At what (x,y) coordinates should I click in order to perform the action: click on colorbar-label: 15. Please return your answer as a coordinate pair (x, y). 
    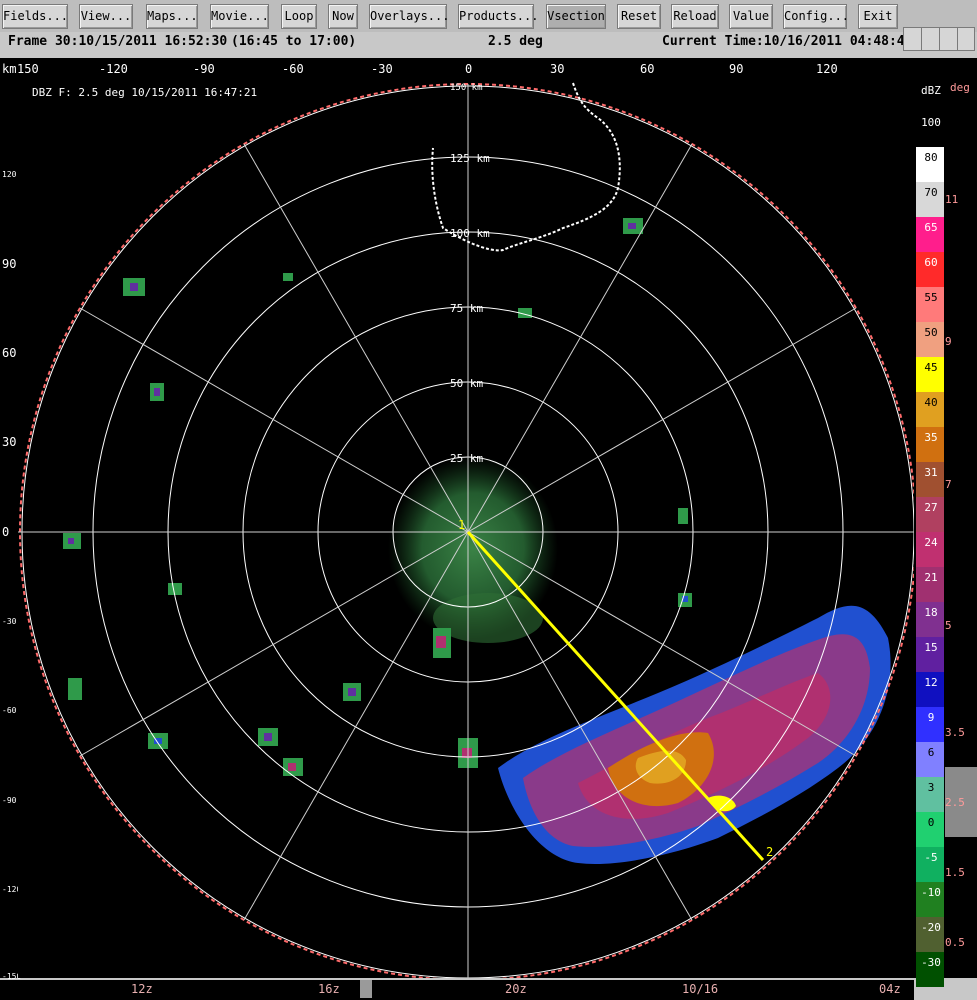
    Looking at the image, I should click on (931, 647).